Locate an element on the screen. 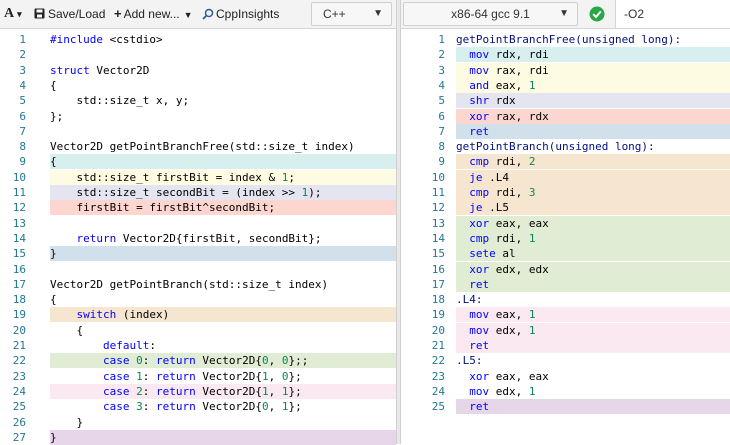  asm-line: 21 ret is located at coordinates (565, 345).